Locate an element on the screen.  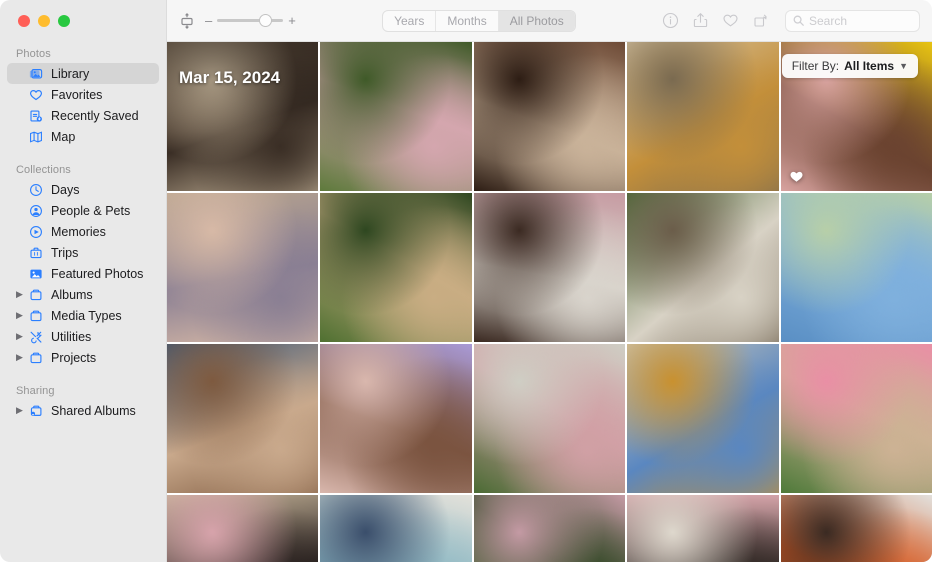
library-icon is located at coordinates (38, 74).